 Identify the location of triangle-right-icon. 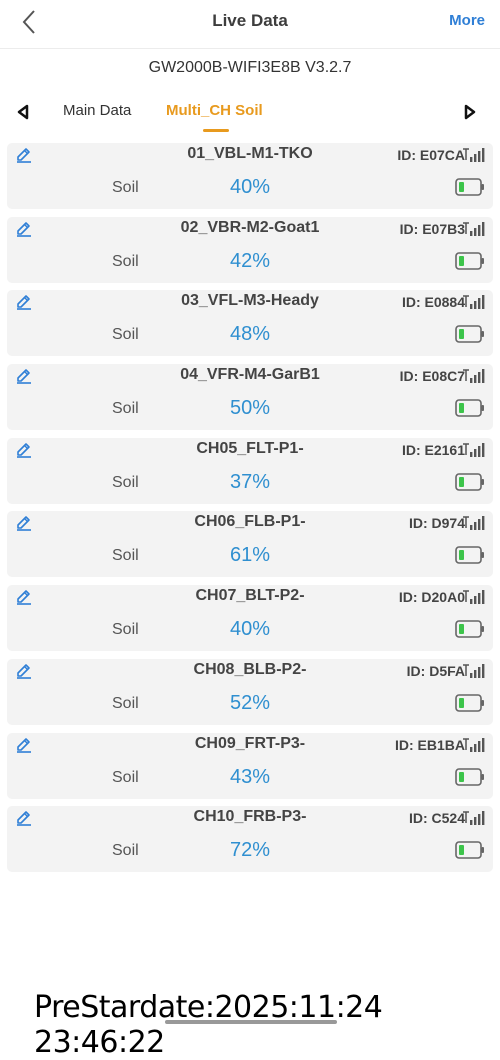
(470, 112).